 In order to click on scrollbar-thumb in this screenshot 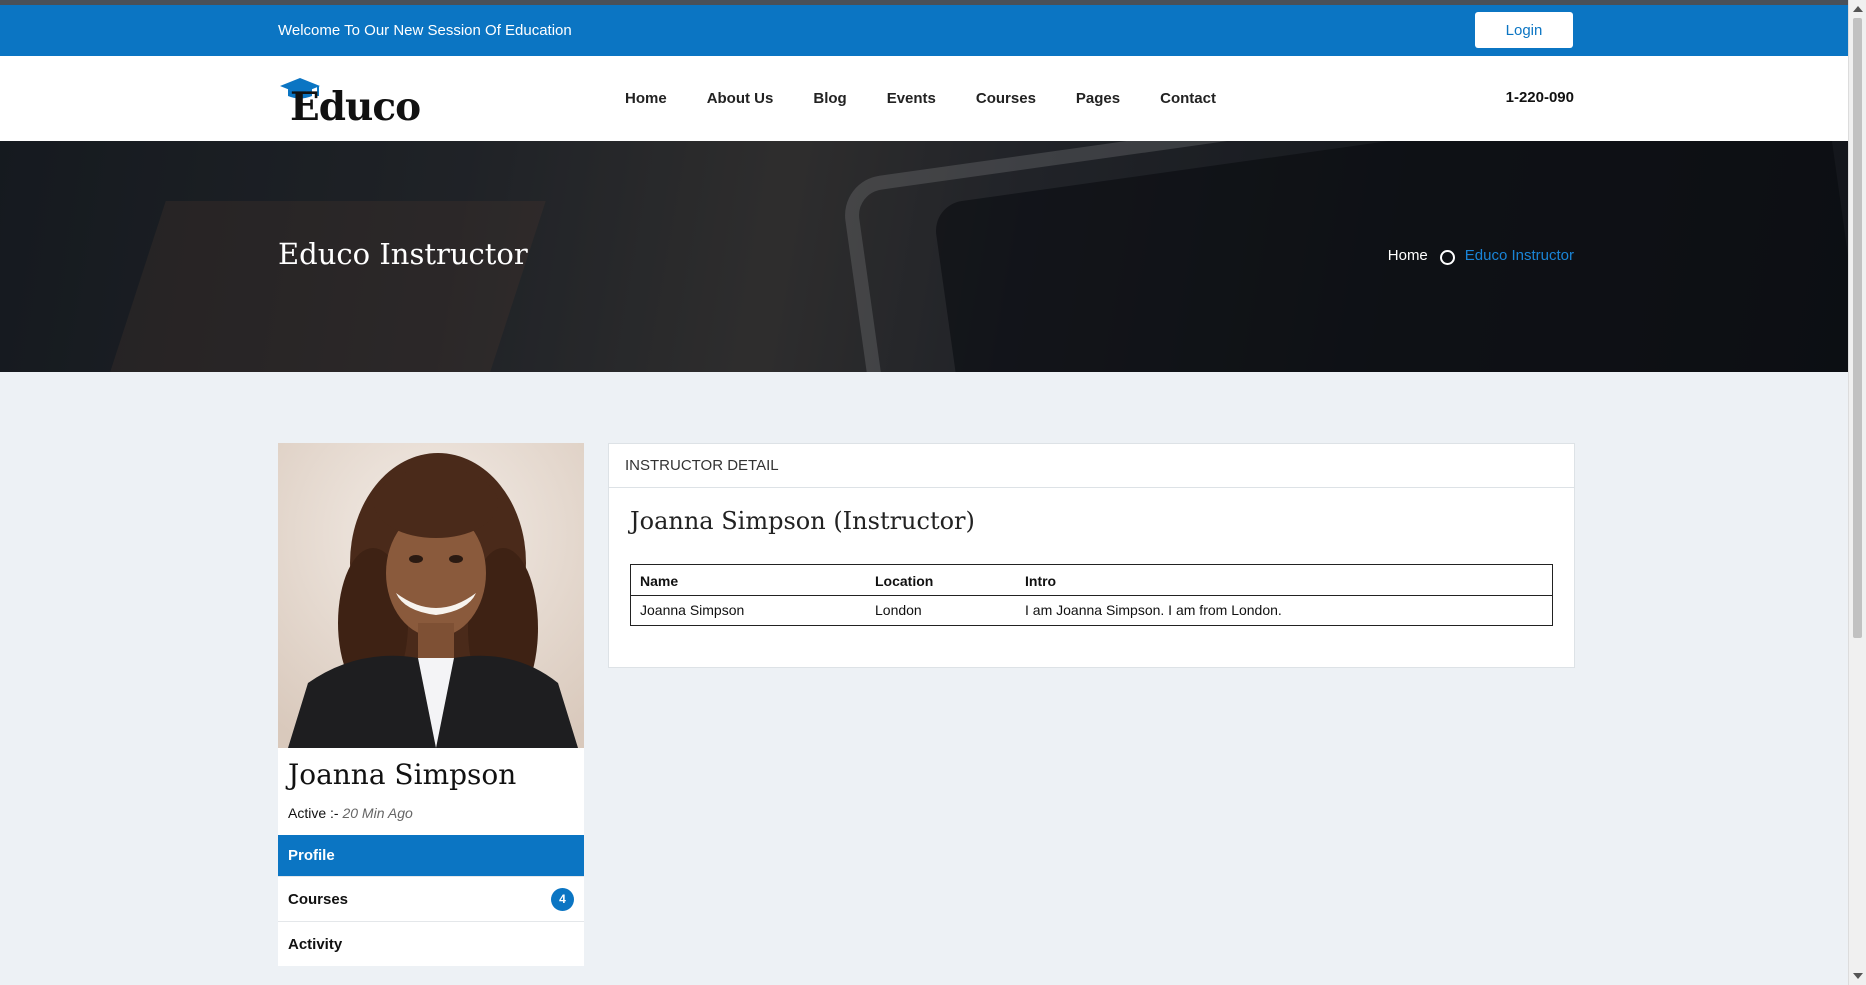, I will do `click(1857, 328)`.